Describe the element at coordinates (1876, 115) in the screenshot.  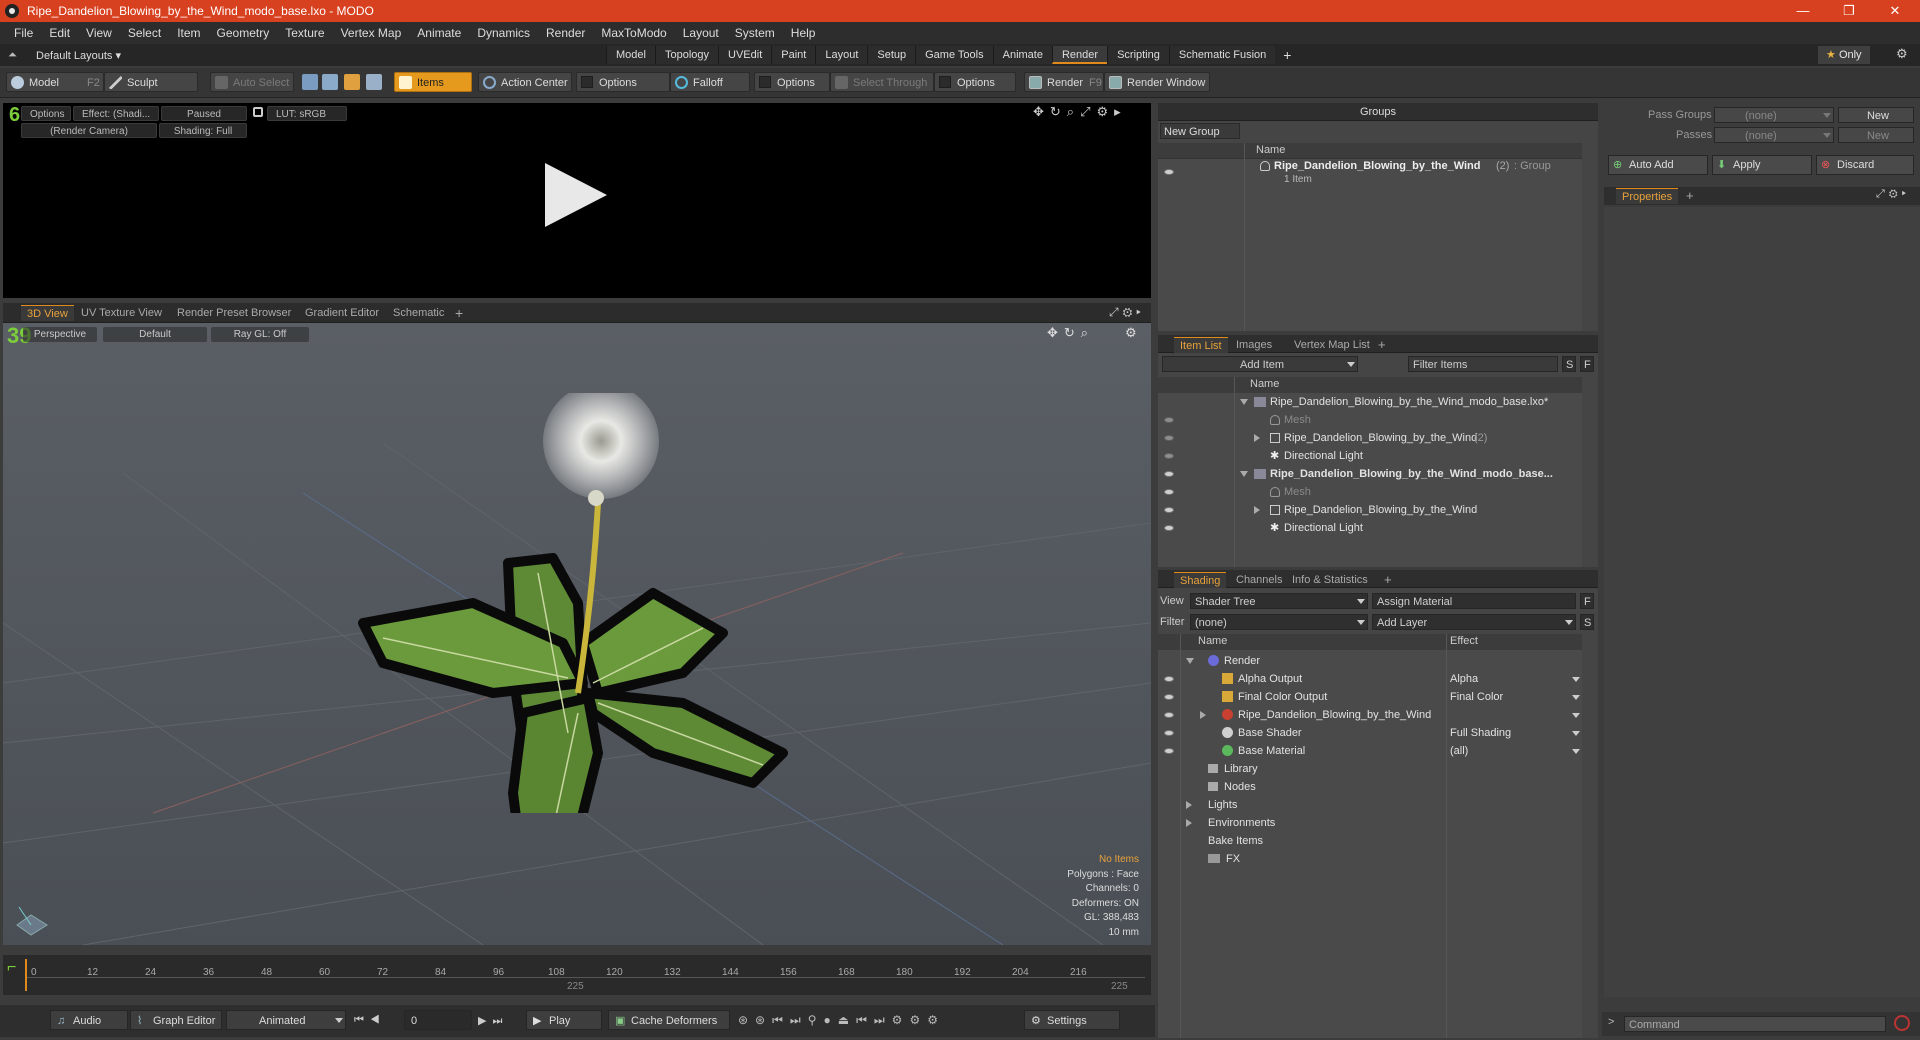
I see `new-pass-group-button: New` at that location.